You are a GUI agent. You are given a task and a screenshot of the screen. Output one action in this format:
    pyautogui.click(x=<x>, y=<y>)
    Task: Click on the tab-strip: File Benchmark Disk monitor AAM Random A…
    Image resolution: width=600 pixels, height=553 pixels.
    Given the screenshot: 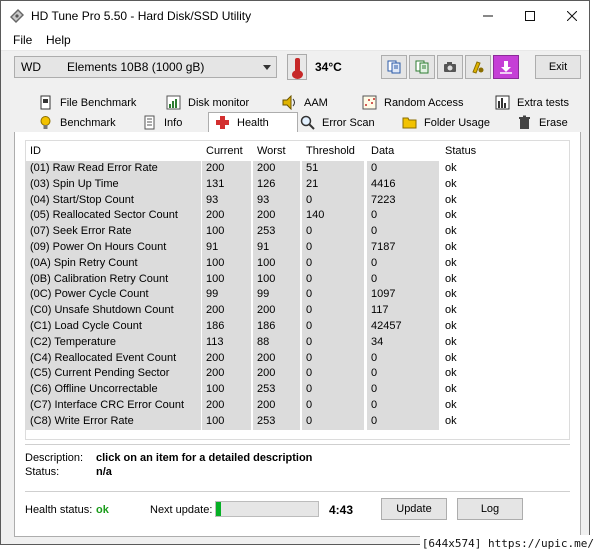 What is the action you would take?
    pyautogui.click(x=297, y=113)
    